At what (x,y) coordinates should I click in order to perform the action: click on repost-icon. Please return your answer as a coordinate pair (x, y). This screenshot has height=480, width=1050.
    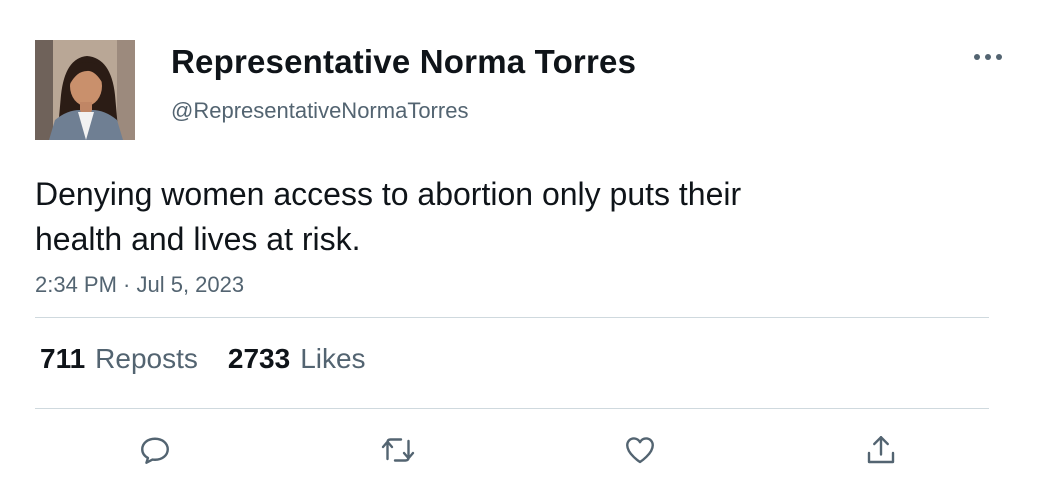
    Looking at the image, I should click on (398, 450).